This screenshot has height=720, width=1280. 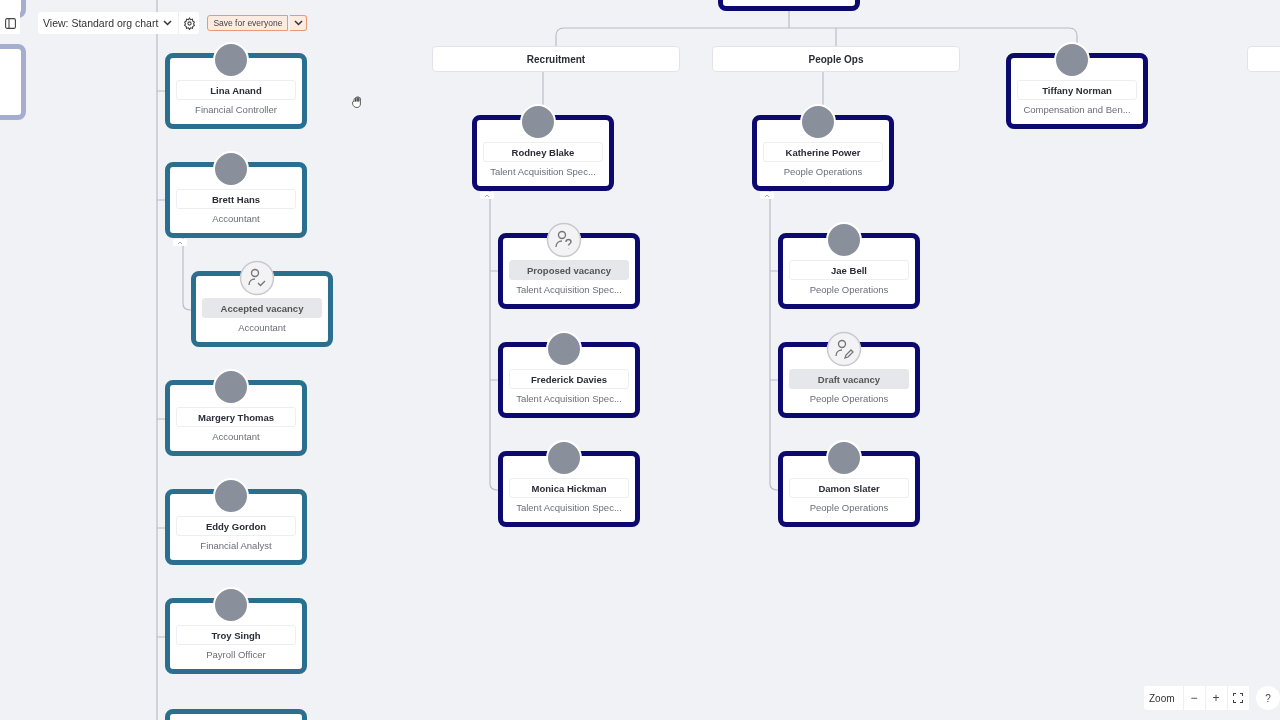 I want to click on hand-cursor-icon, so click(x=357, y=102).